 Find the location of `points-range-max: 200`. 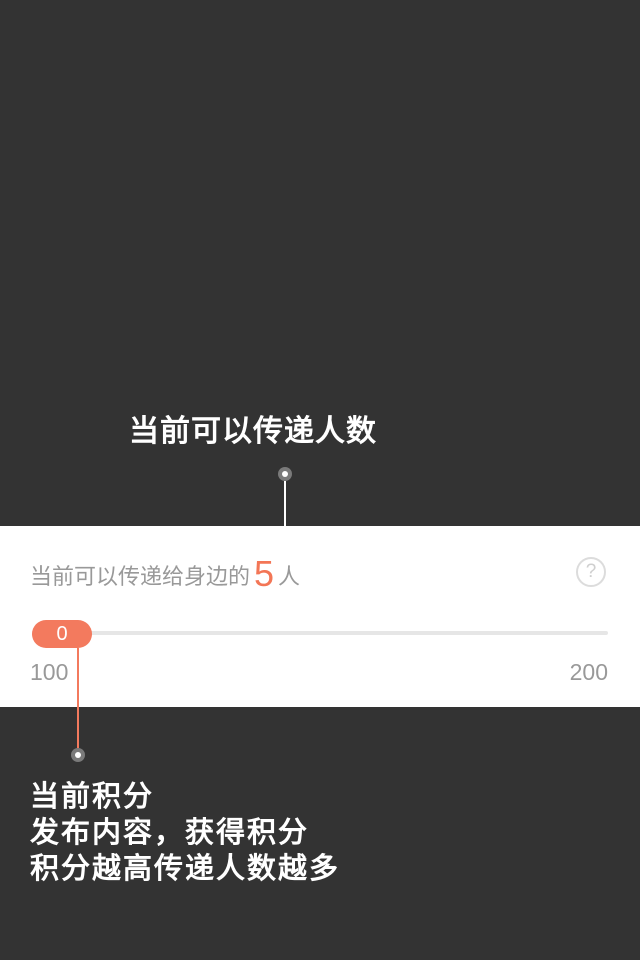

points-range-max: 200 is located at coordinates (588, 672).